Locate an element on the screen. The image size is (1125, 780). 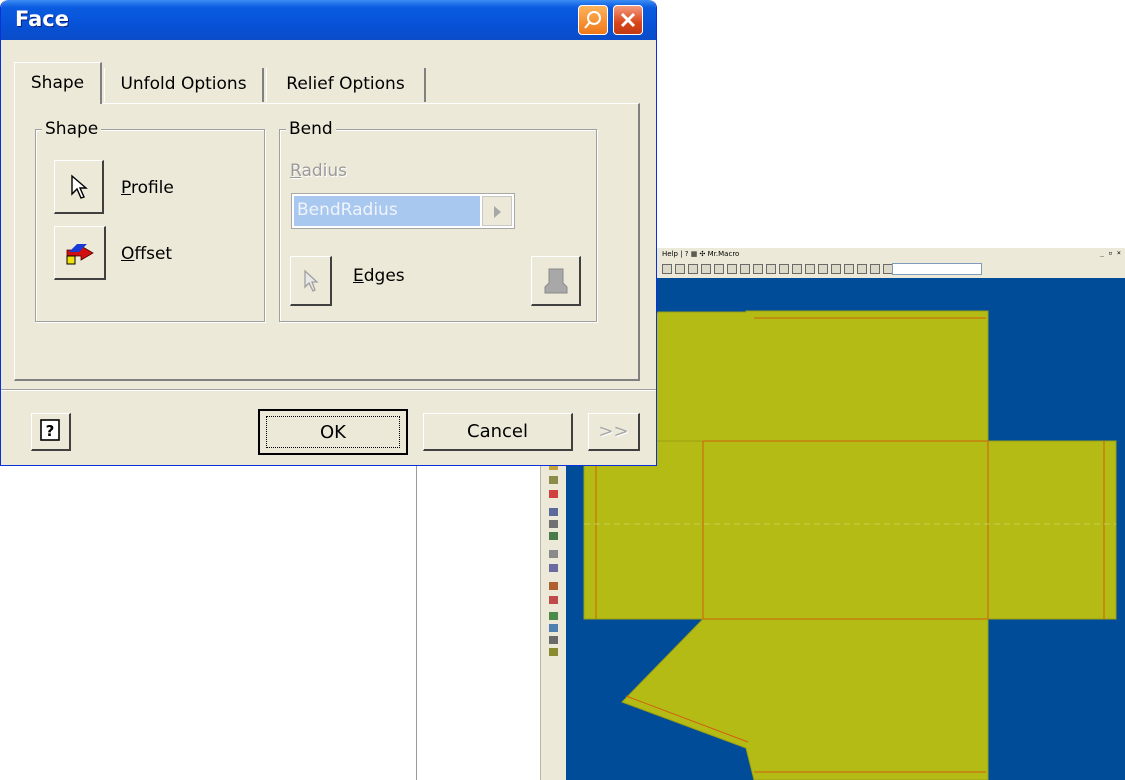
profile-select-button is located at coordinates (79, 187).